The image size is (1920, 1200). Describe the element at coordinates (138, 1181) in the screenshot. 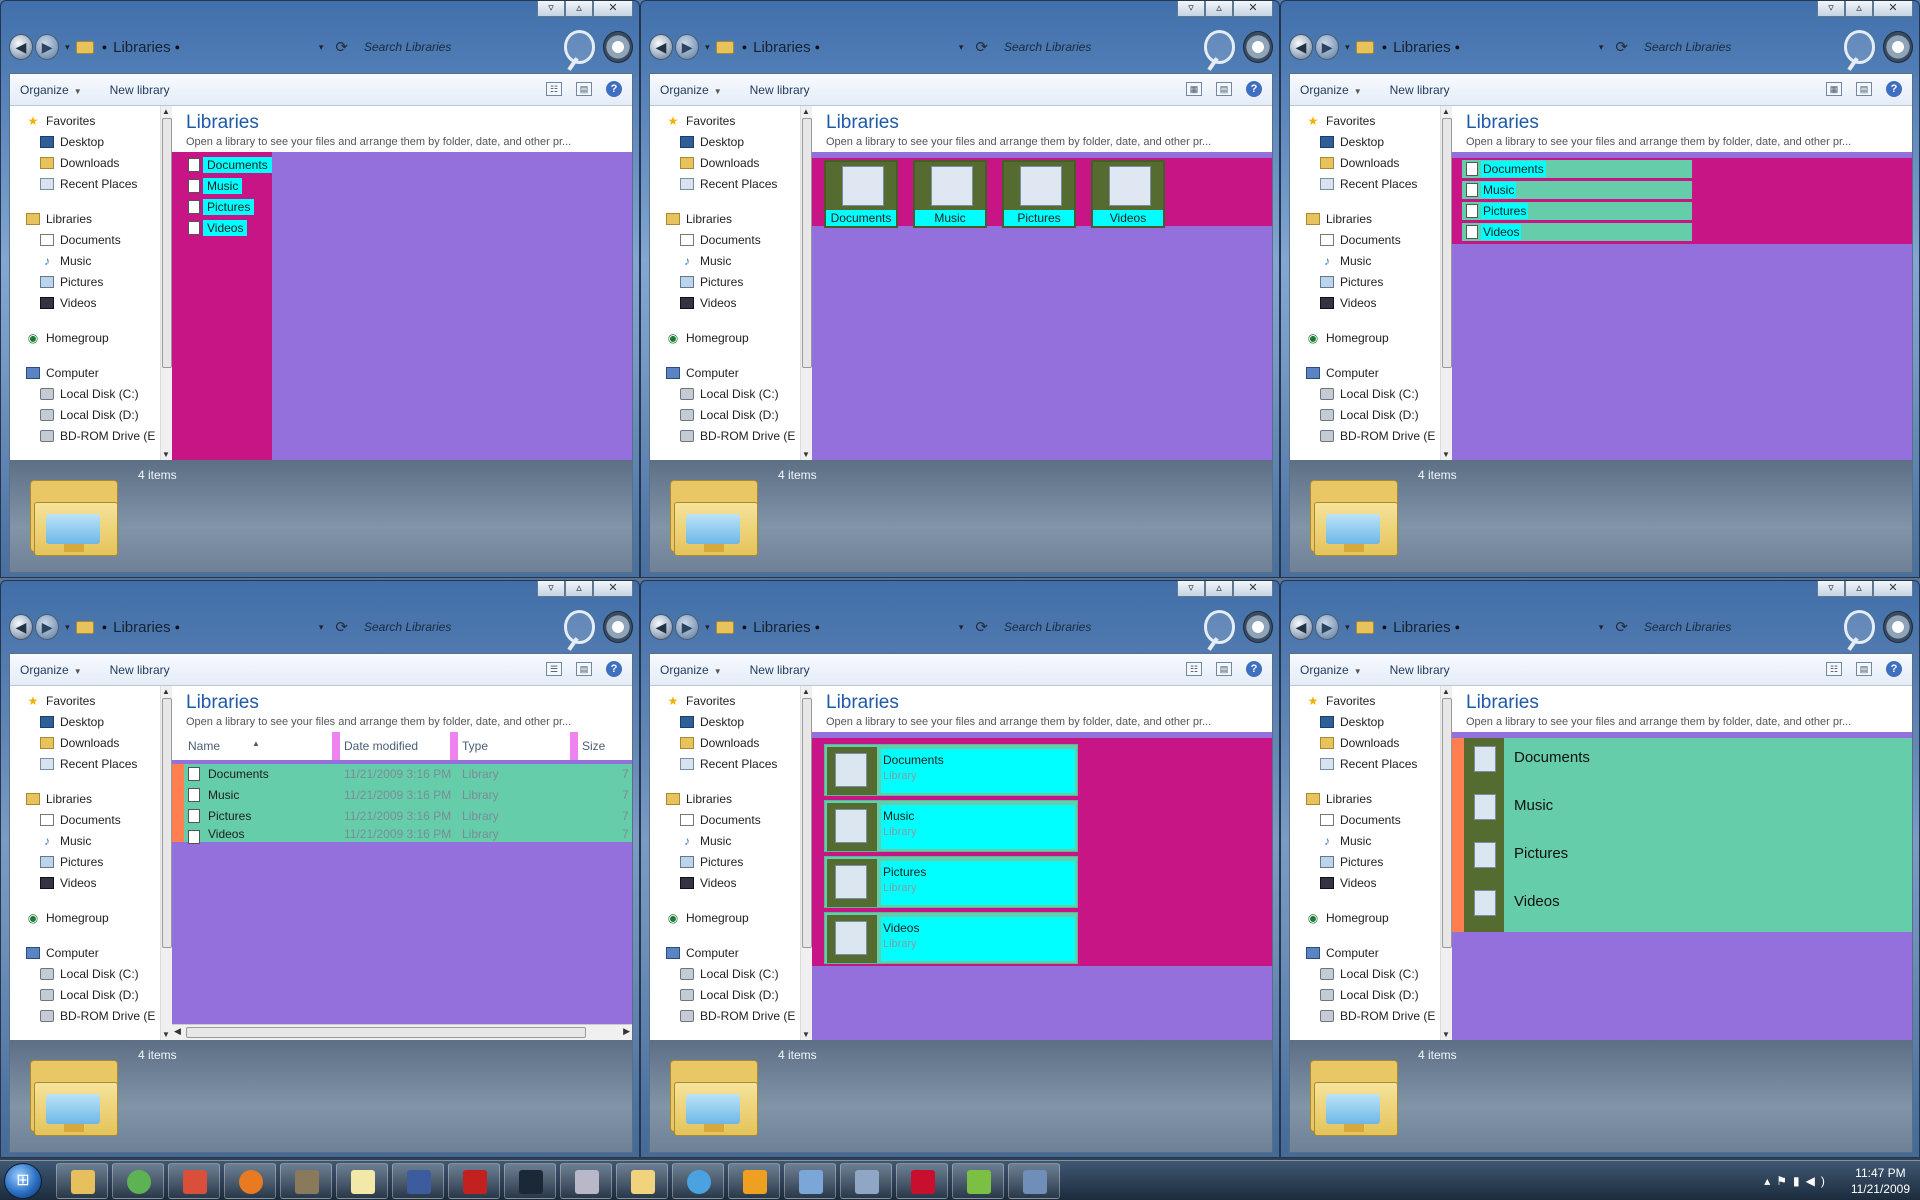

I see `taskbar-messenger` at that location.